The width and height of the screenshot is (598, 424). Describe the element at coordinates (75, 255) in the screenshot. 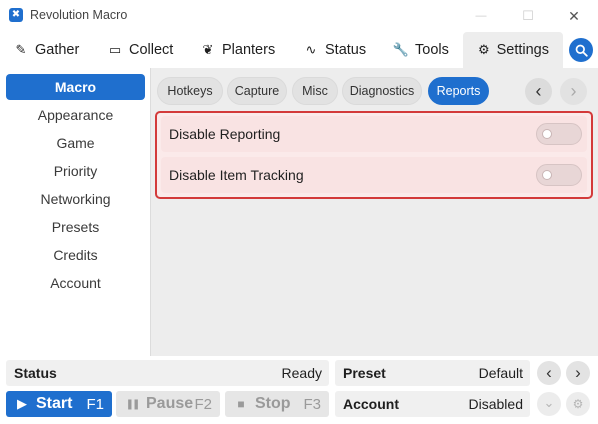

I see `sidebar-item-credits: Credits` at that location.